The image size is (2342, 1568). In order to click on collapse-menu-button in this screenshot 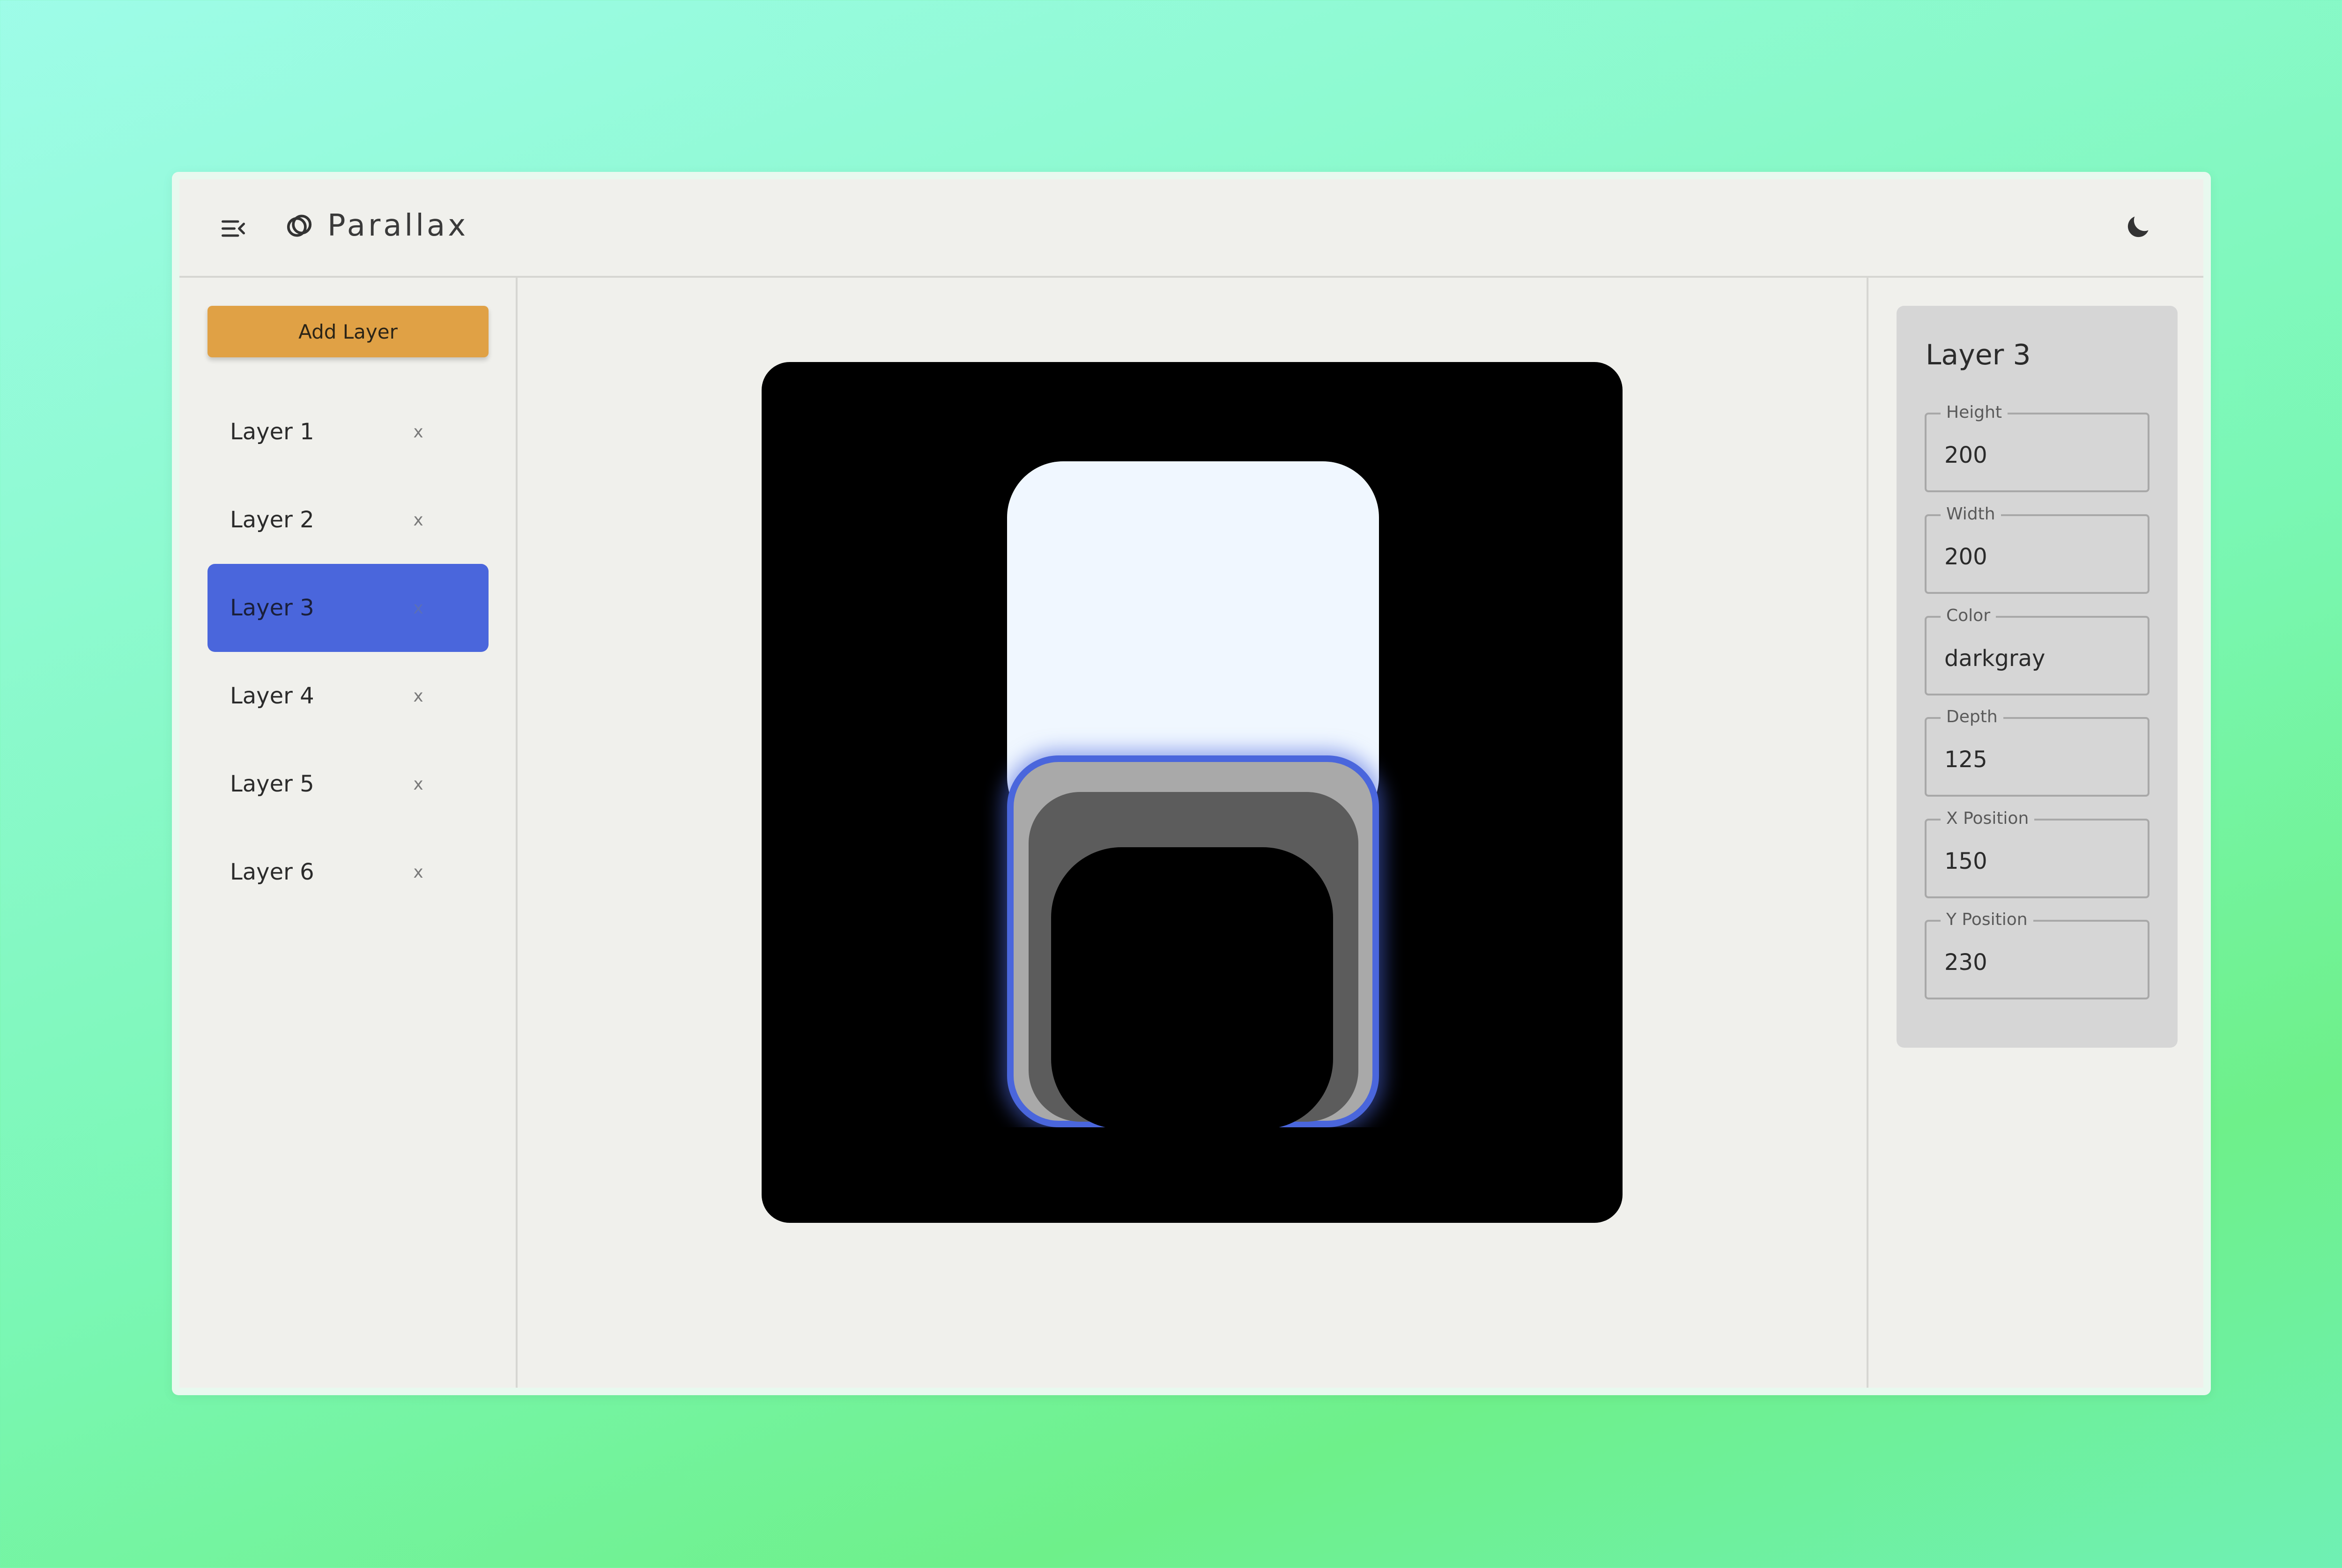, I will do `click(233, 228)`.